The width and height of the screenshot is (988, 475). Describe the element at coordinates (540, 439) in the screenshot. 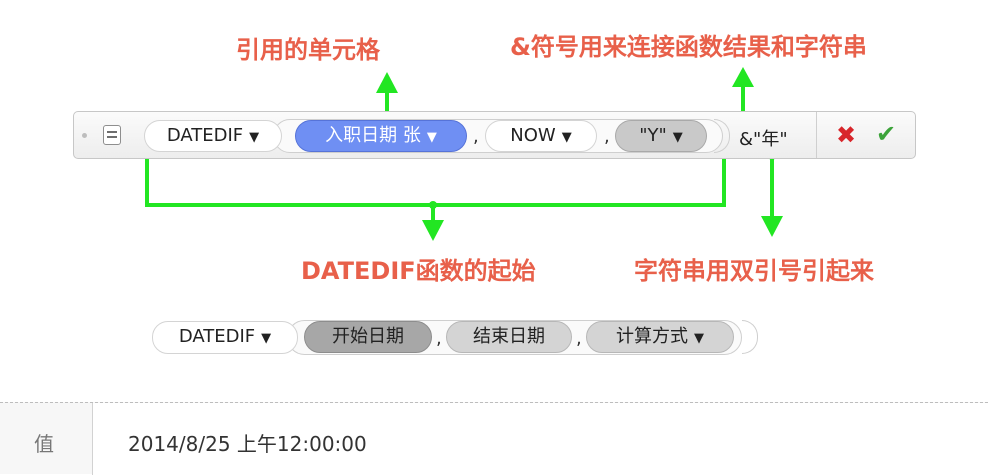

I see `value-cell: 2014/8/25 上午12:00:00` at that location.